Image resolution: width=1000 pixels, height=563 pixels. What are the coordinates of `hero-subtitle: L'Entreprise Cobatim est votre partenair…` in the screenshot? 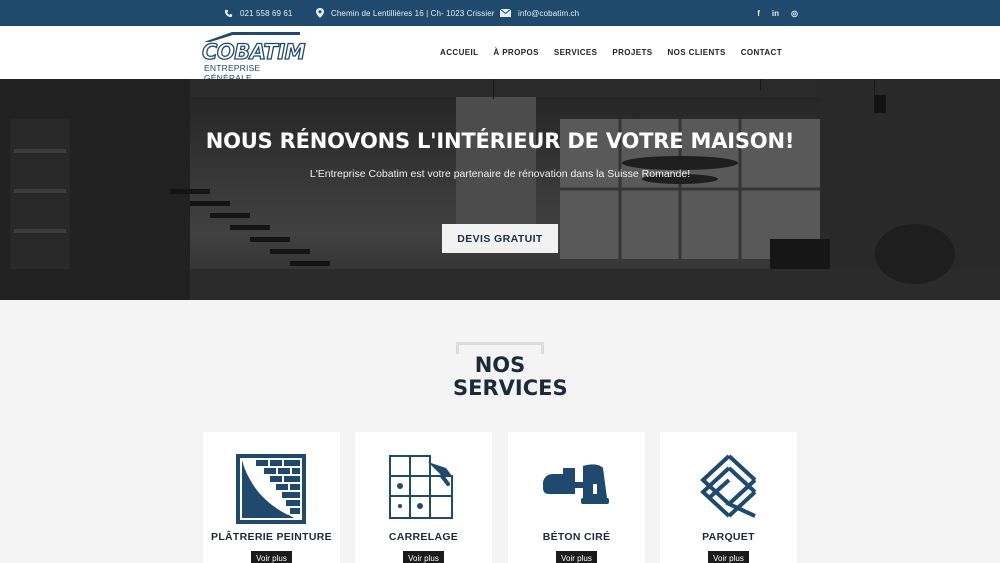 It's located at (500, 174).